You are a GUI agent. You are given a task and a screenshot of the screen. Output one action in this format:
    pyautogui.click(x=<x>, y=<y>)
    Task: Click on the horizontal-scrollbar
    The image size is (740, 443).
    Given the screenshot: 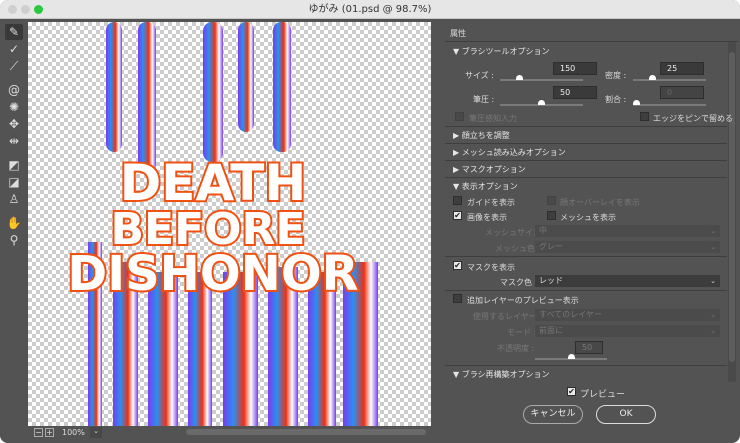 What is the action you would take?
    pyautogui.click(x=306, y=432)
    